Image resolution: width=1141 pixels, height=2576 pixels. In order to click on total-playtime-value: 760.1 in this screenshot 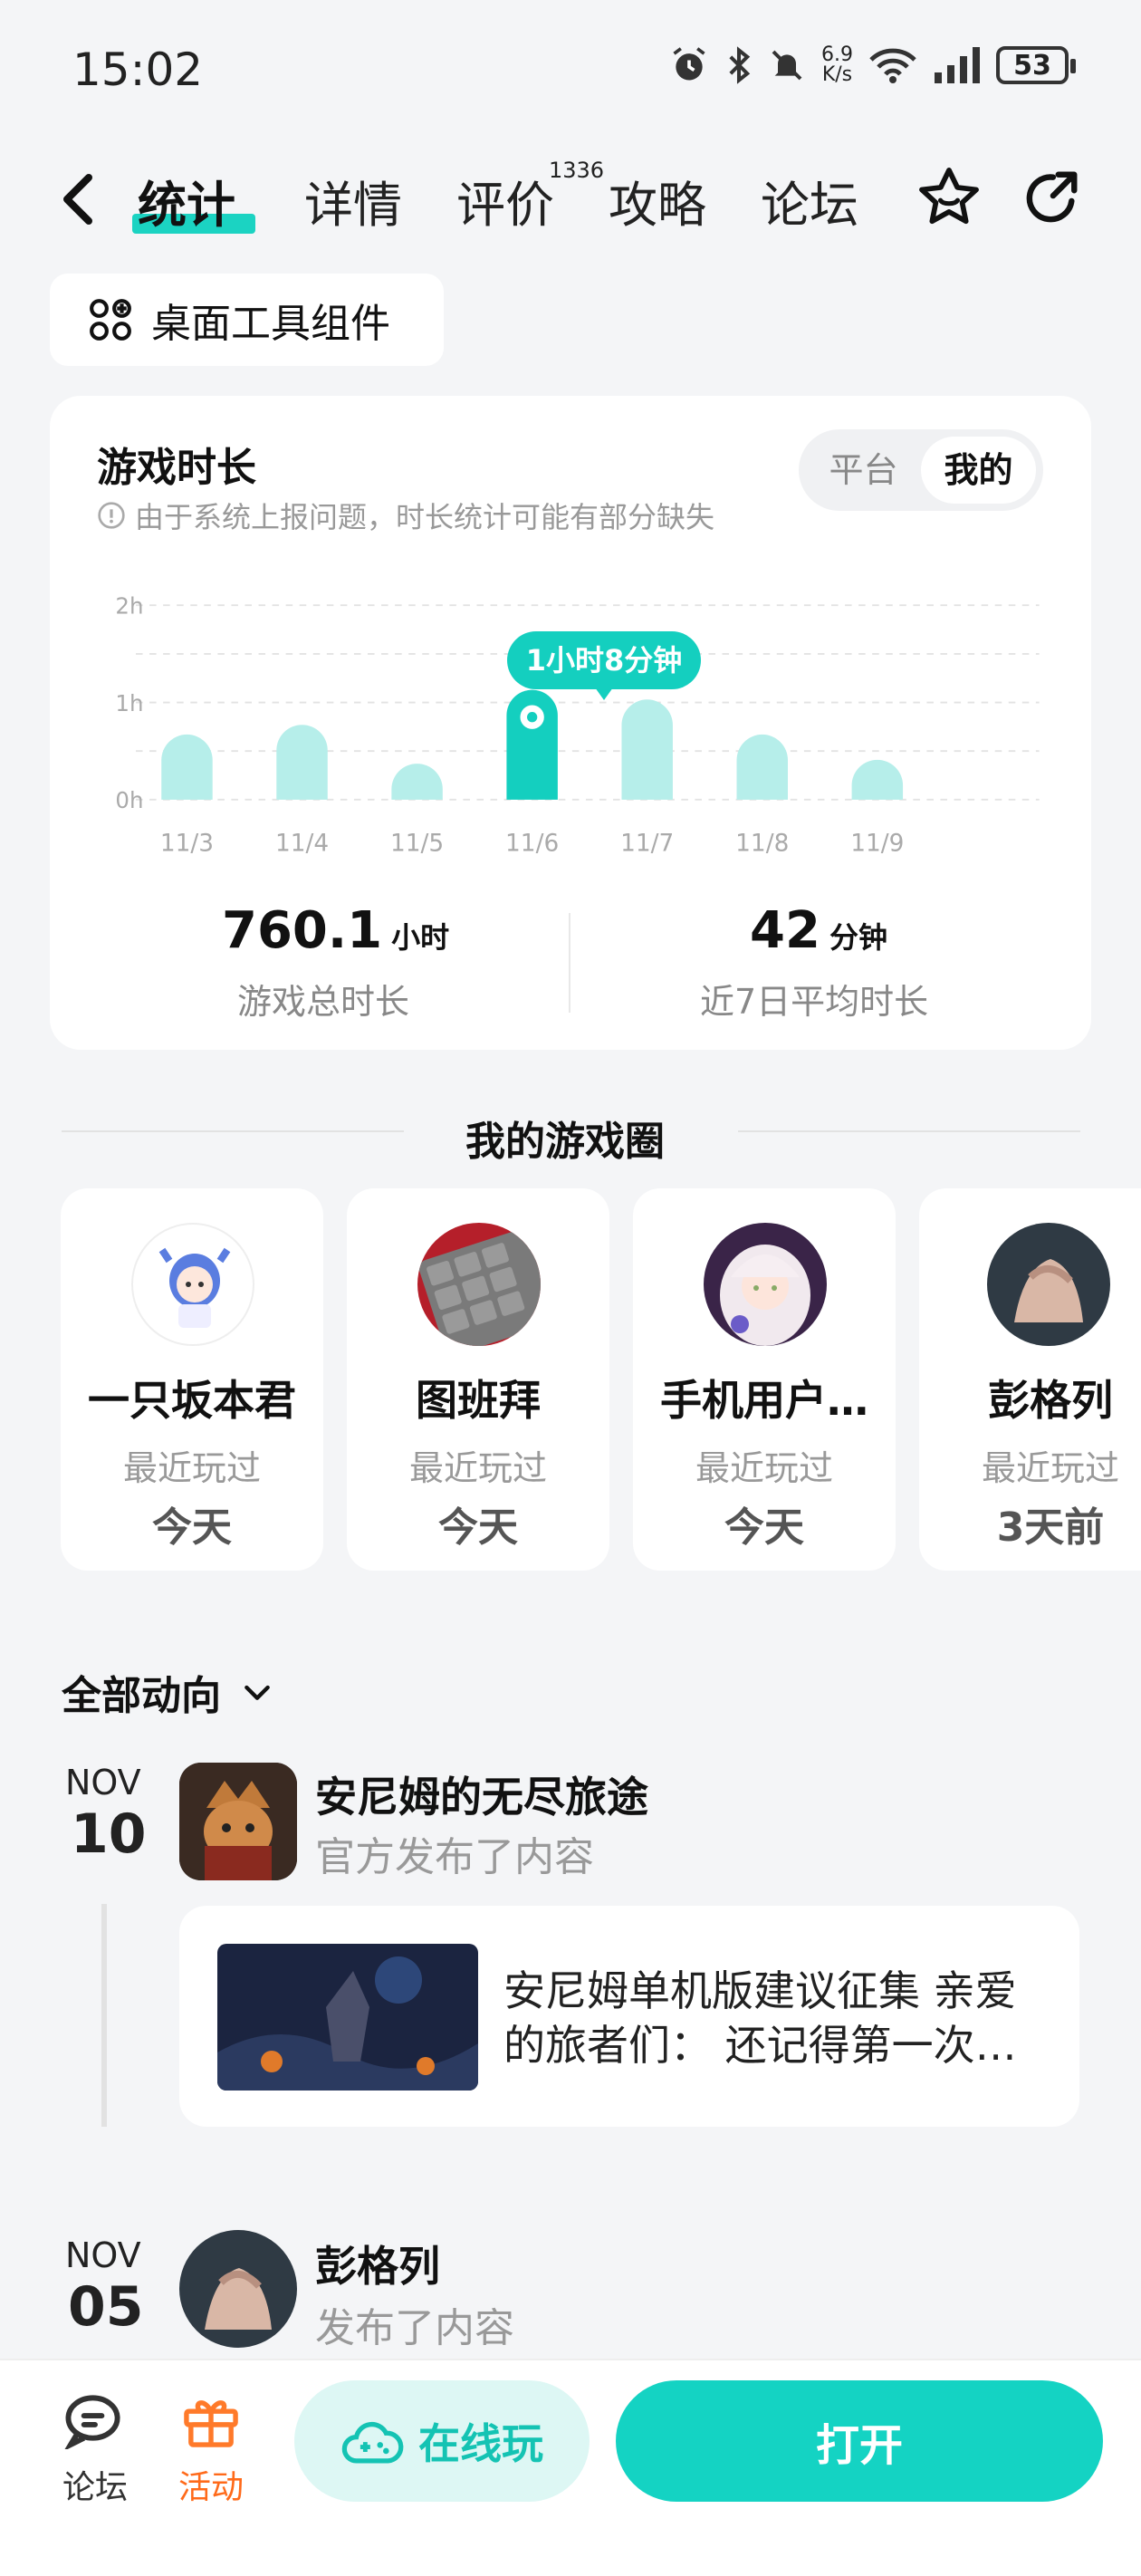, I will do `click(302, 930)`.